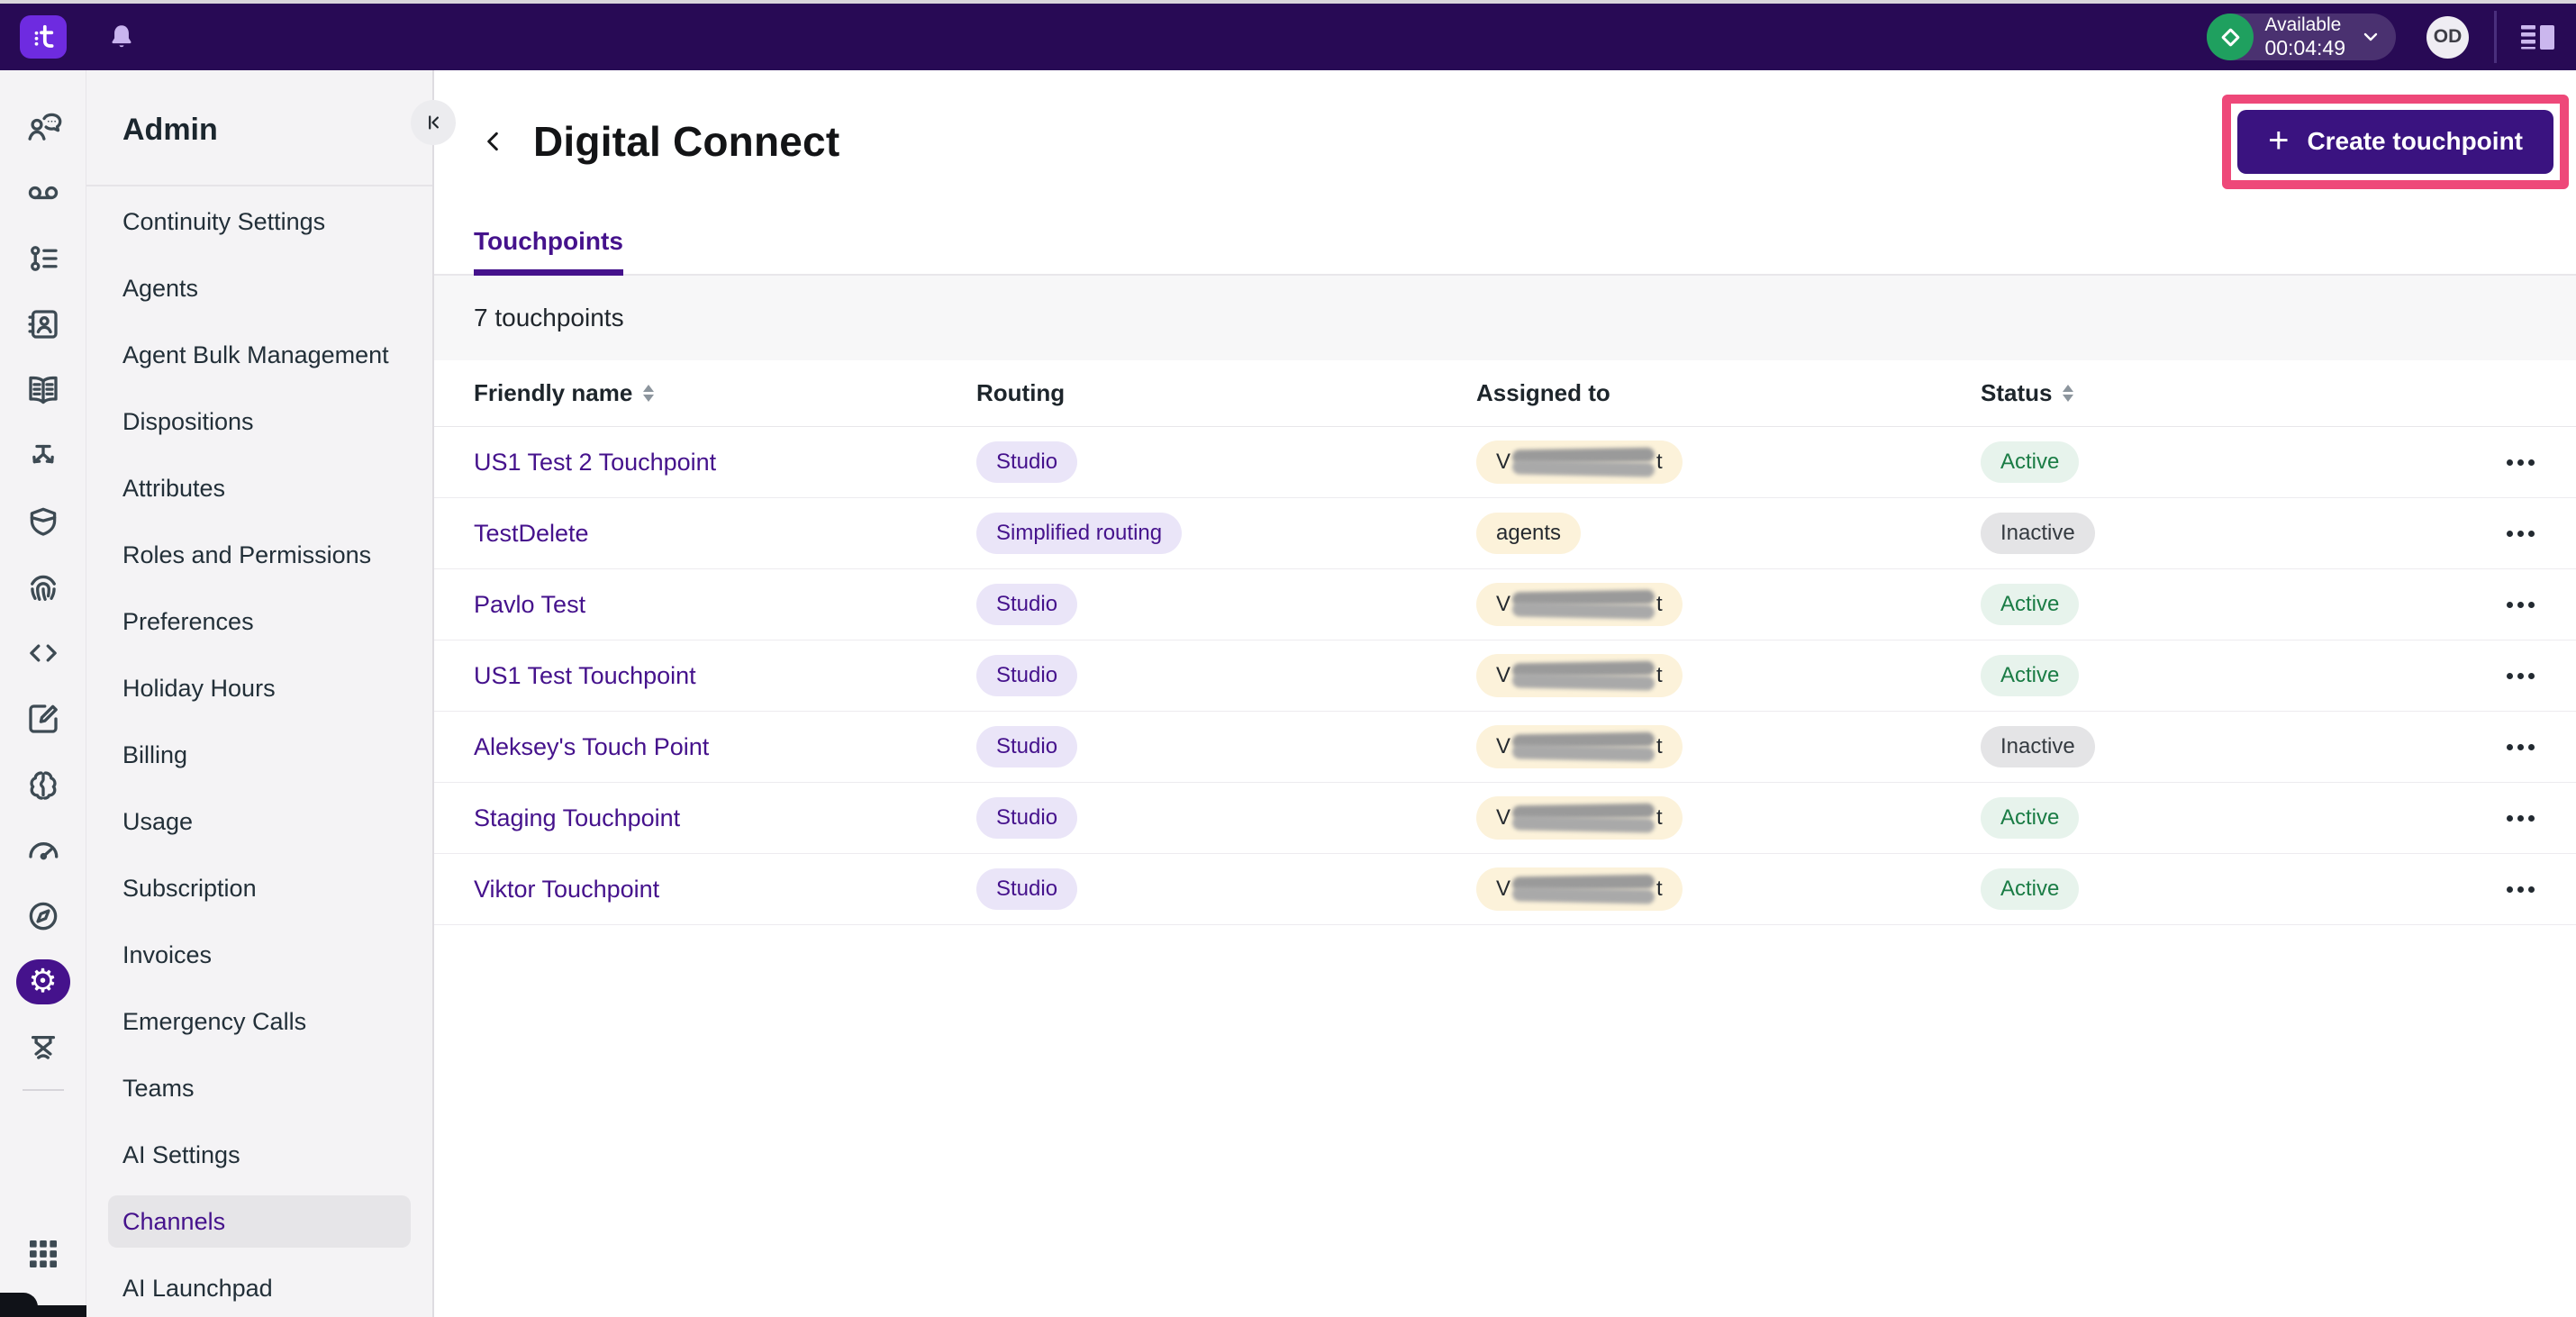  Describe the element at coordinates (529, 604) in the screenshot. I see `touchpoint-link: Pavlo Test` at that location.